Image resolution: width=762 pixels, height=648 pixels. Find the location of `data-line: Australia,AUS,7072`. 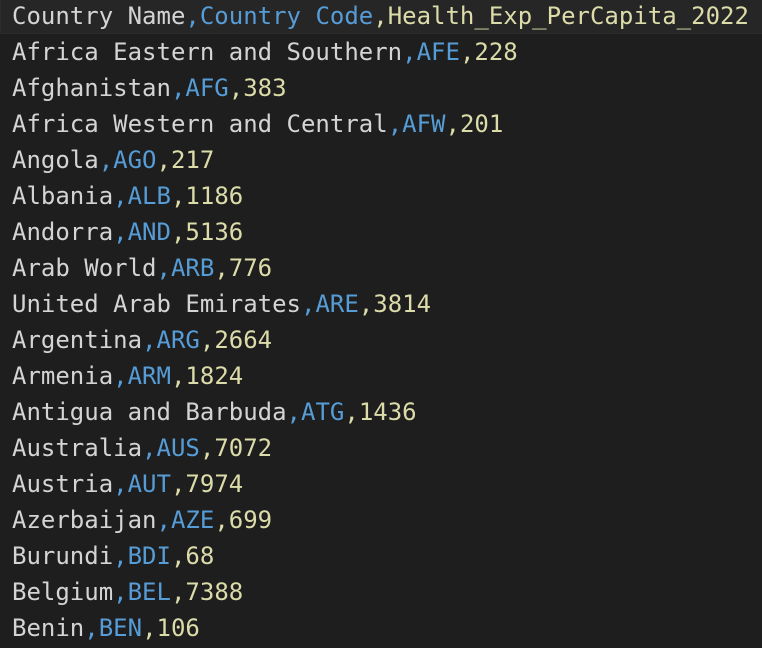

data-line: Australia,AUS,7072 is located at coordinates (142, 448).